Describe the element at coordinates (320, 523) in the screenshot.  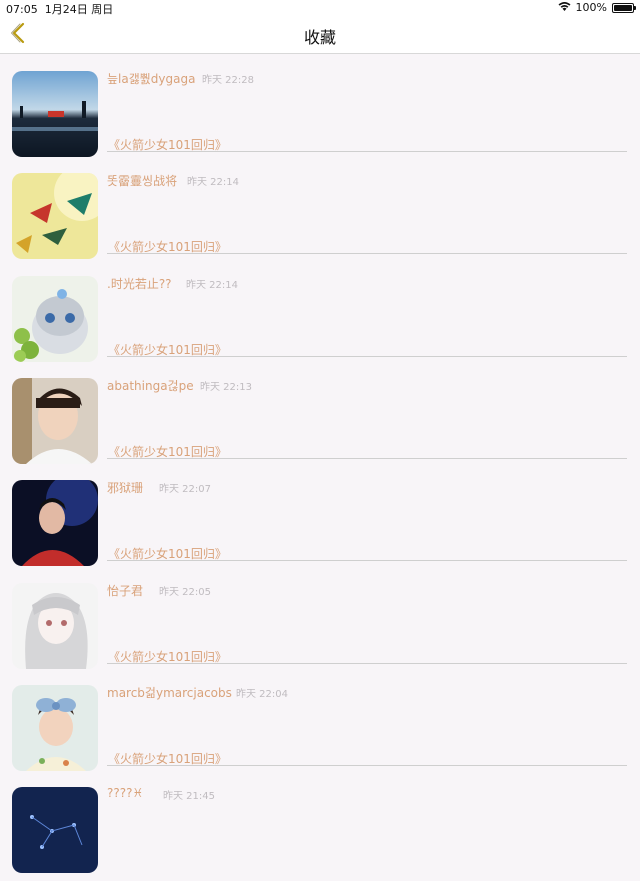
I see `list-item: 邪狱珊 昨天 22:07 《火箭少女101回归》` at that location.